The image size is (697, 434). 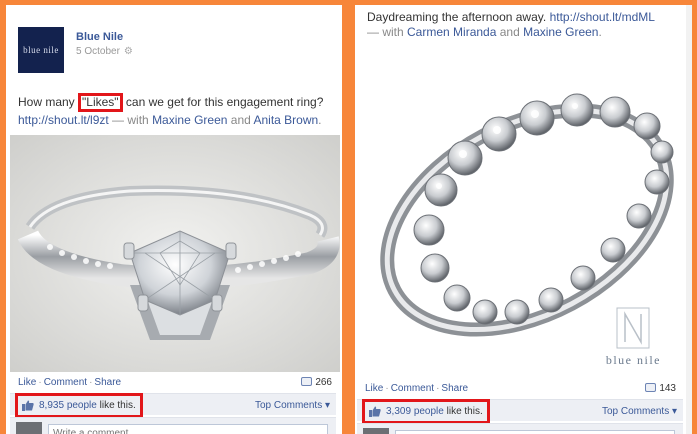 What do you see at coordinates (520, 411) in the screenshot?
I see `likes-bar: 3,309 people like this. Top Comments ▾` at bounding box center [520, 411].